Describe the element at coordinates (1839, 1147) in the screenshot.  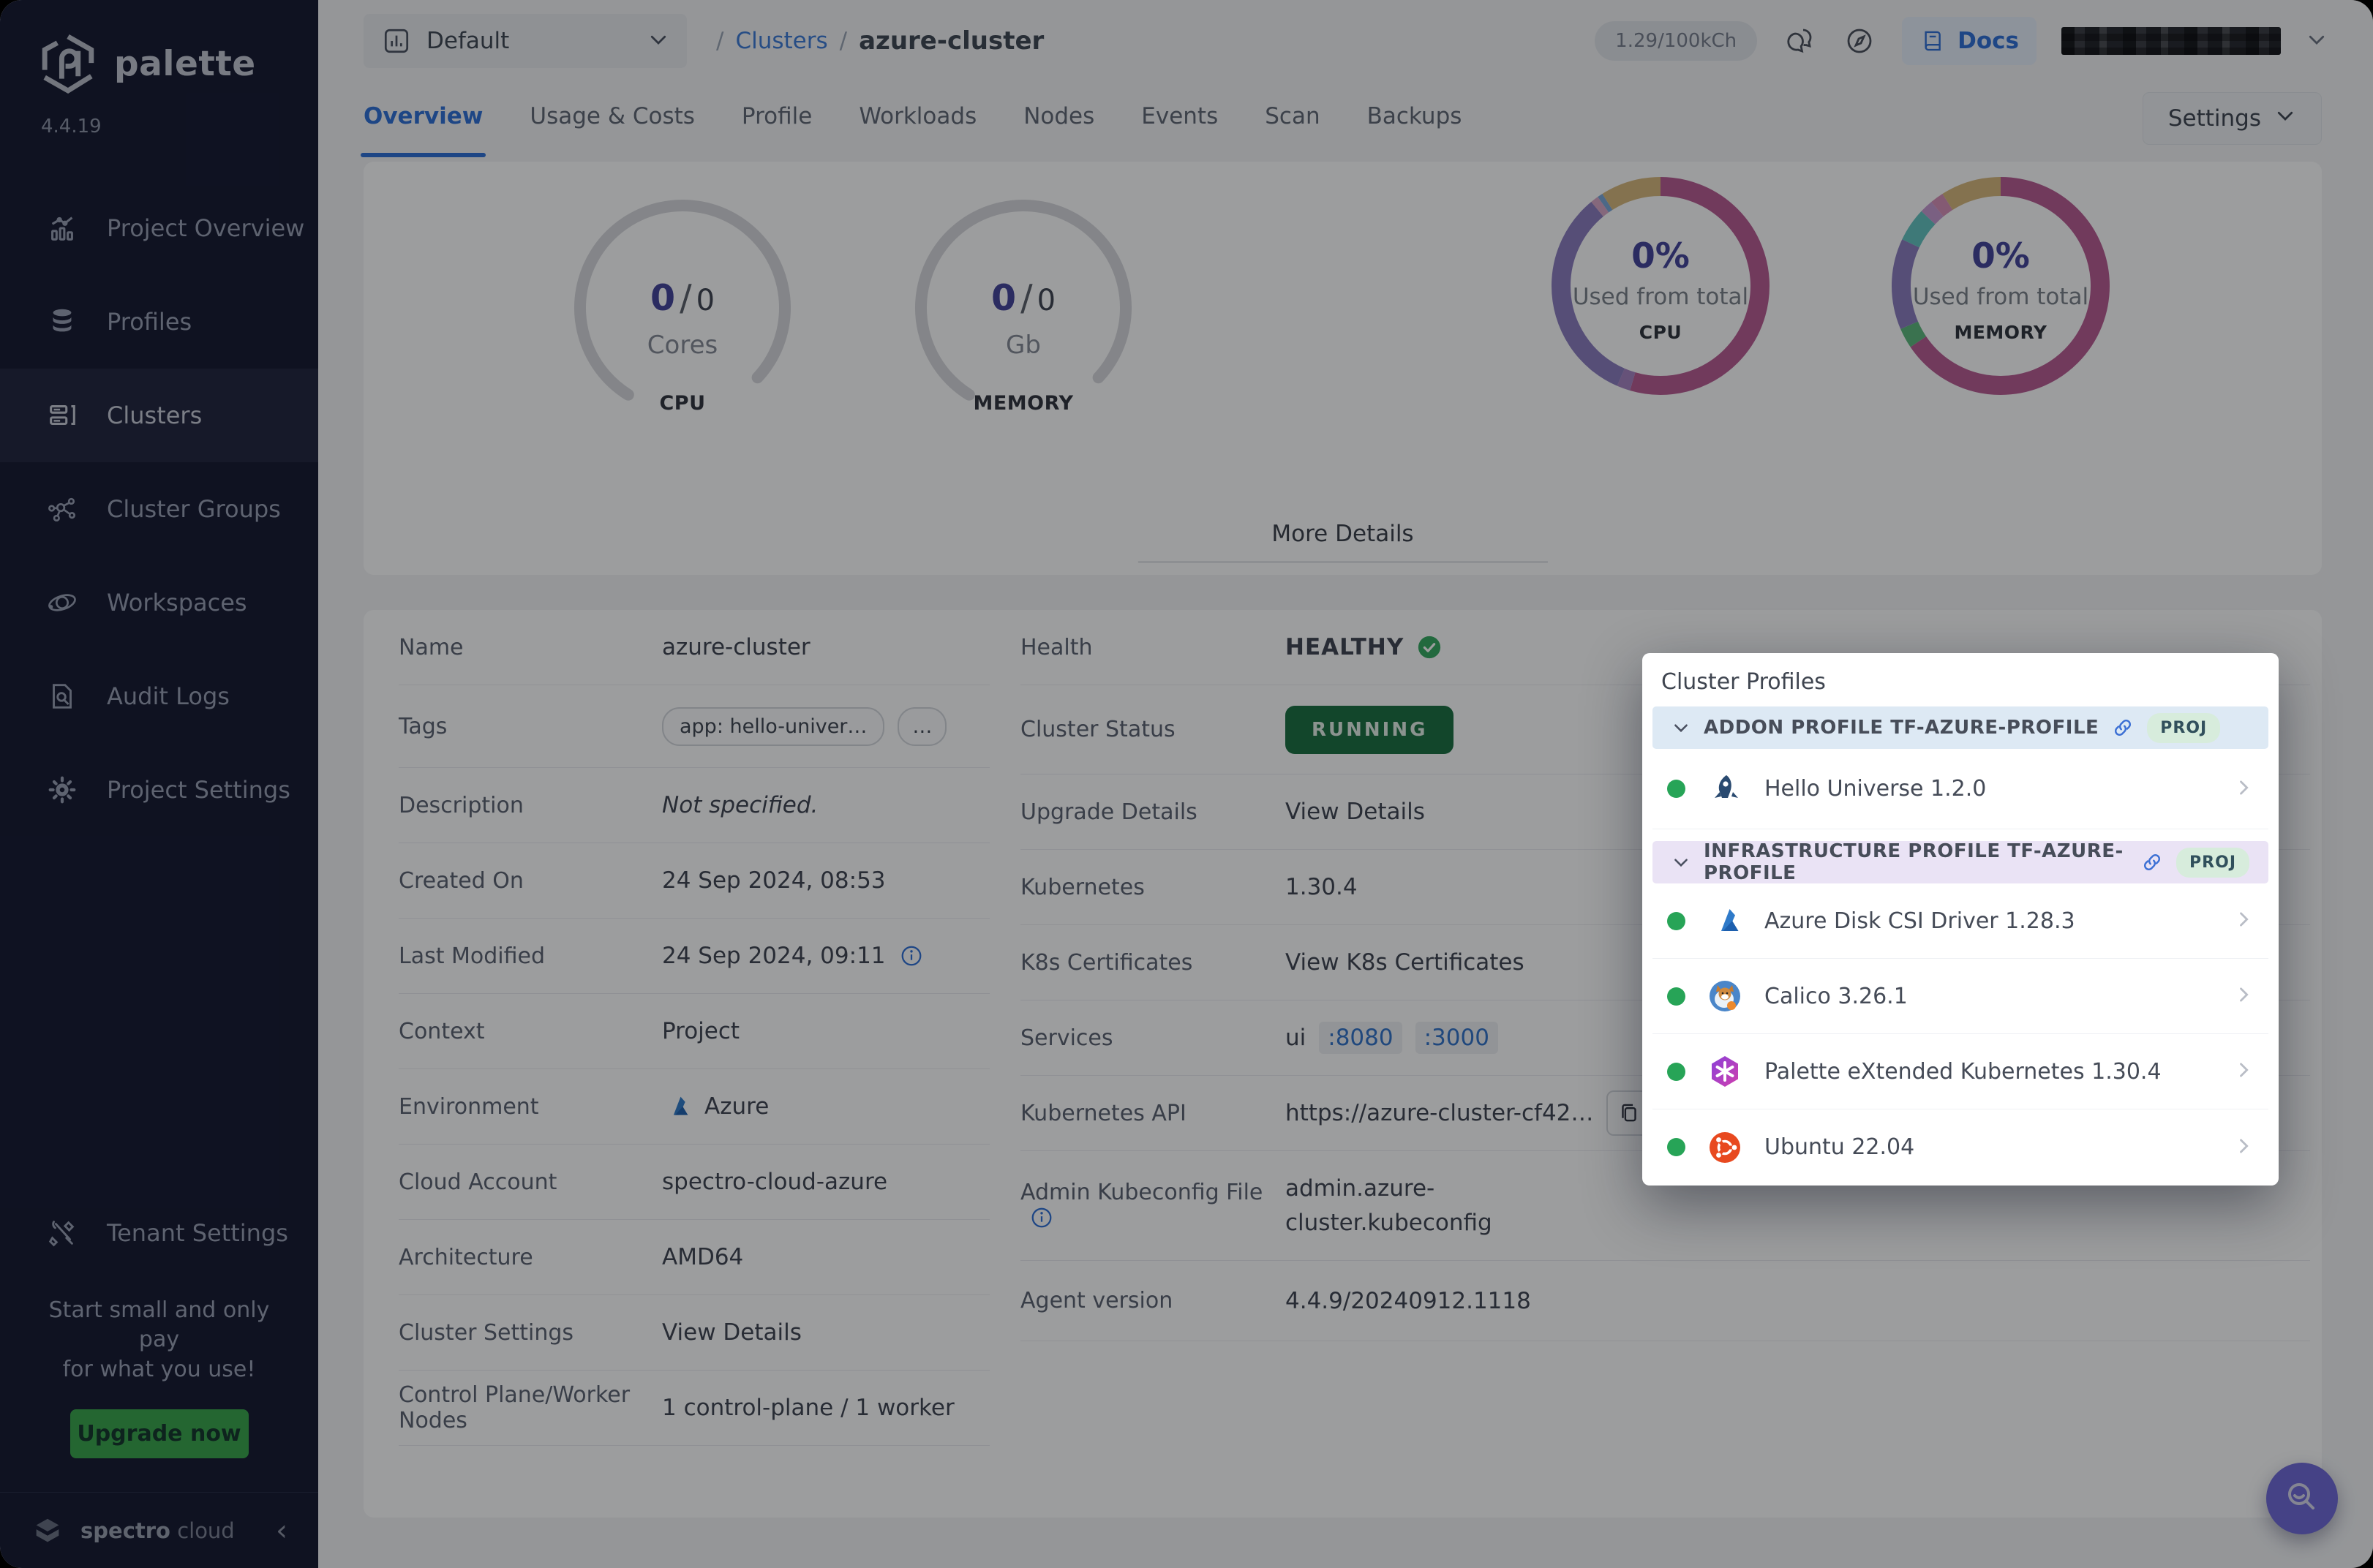
I see `pack-name: Ubuntu 22.04` at that location.